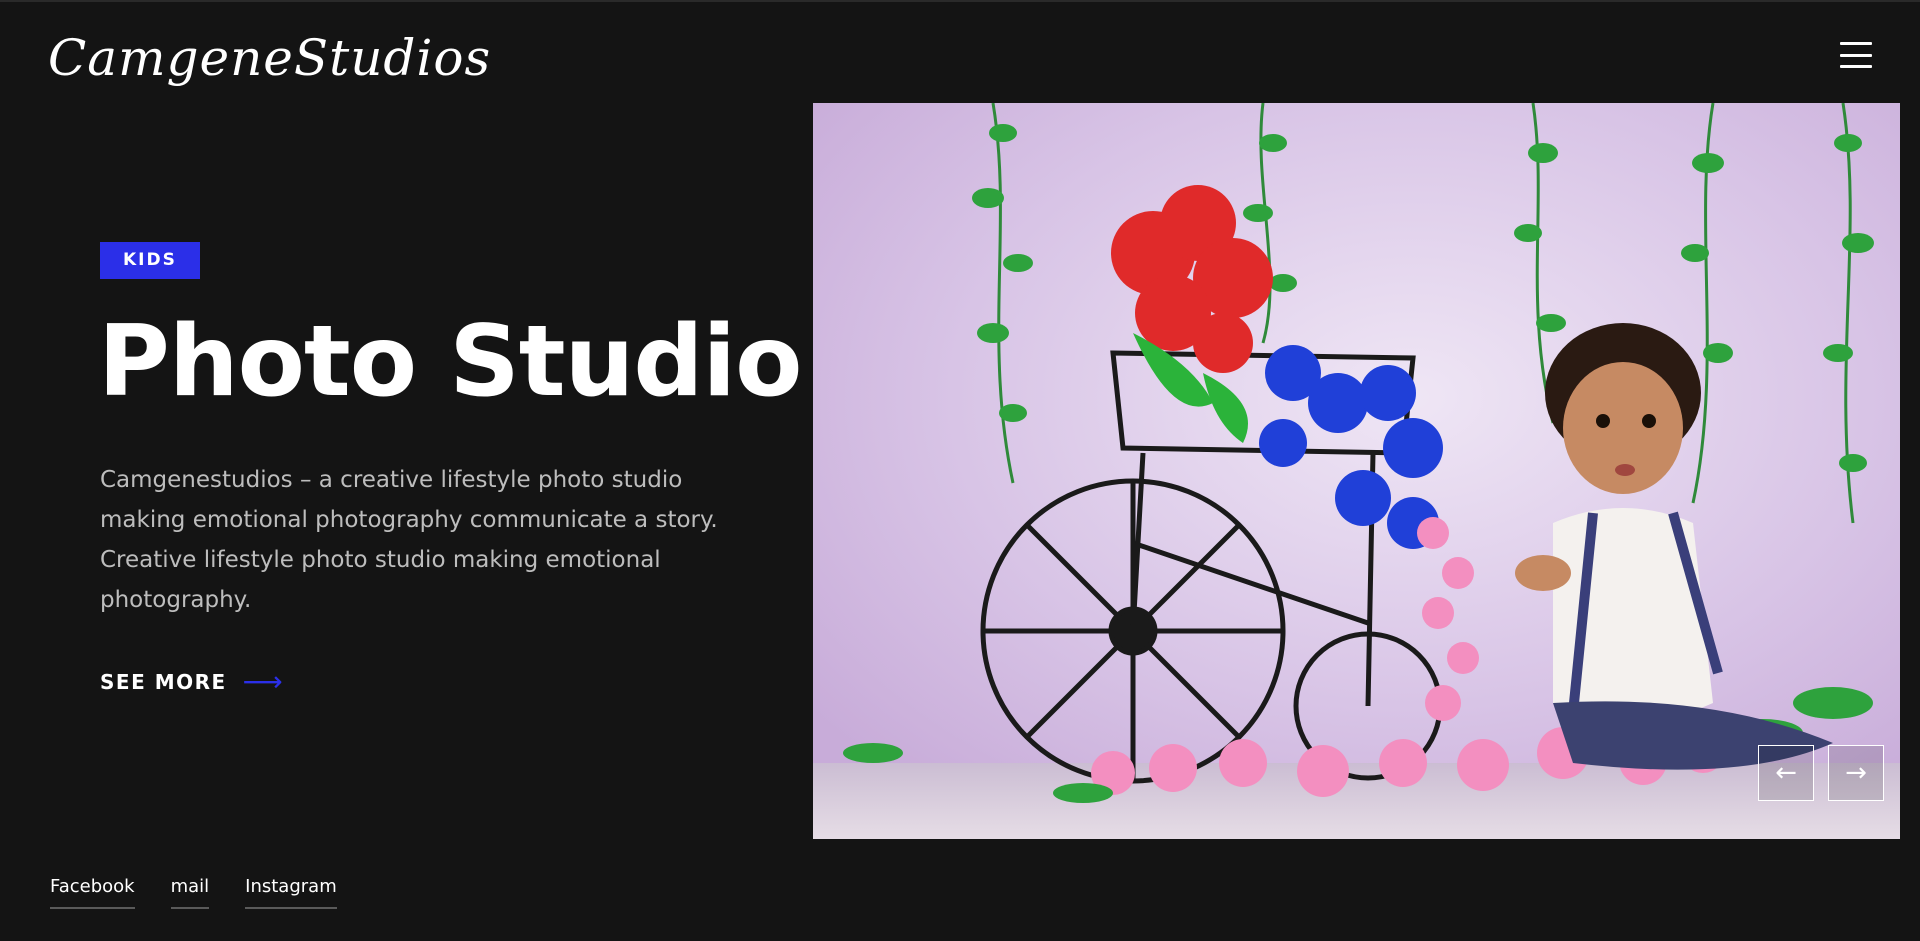 This screenshot has height=941, width=1920. I want to click on arrow-left-icon: ←, so click(1786, 773).